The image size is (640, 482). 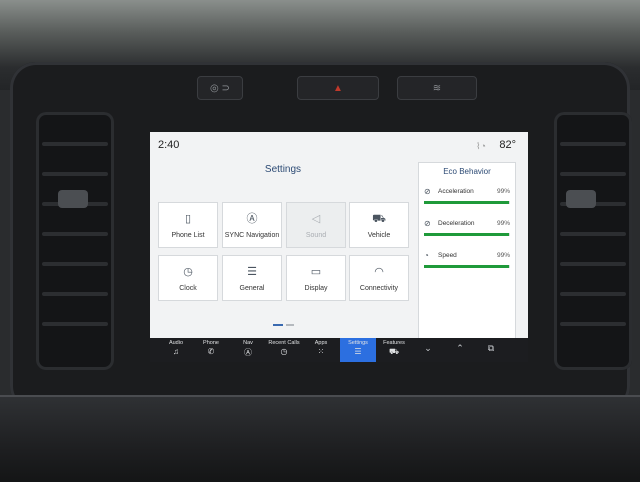 What do you see at coordinates (379, 288) in the screenshot?
I see `tile-label: Connectivity` at bounding box center [379, 288].